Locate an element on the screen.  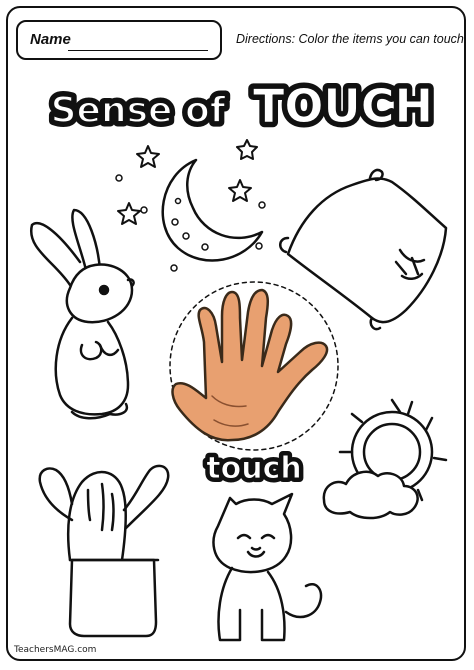
title-part-2-fill: TOUCH is located at coordinates (343, 106).